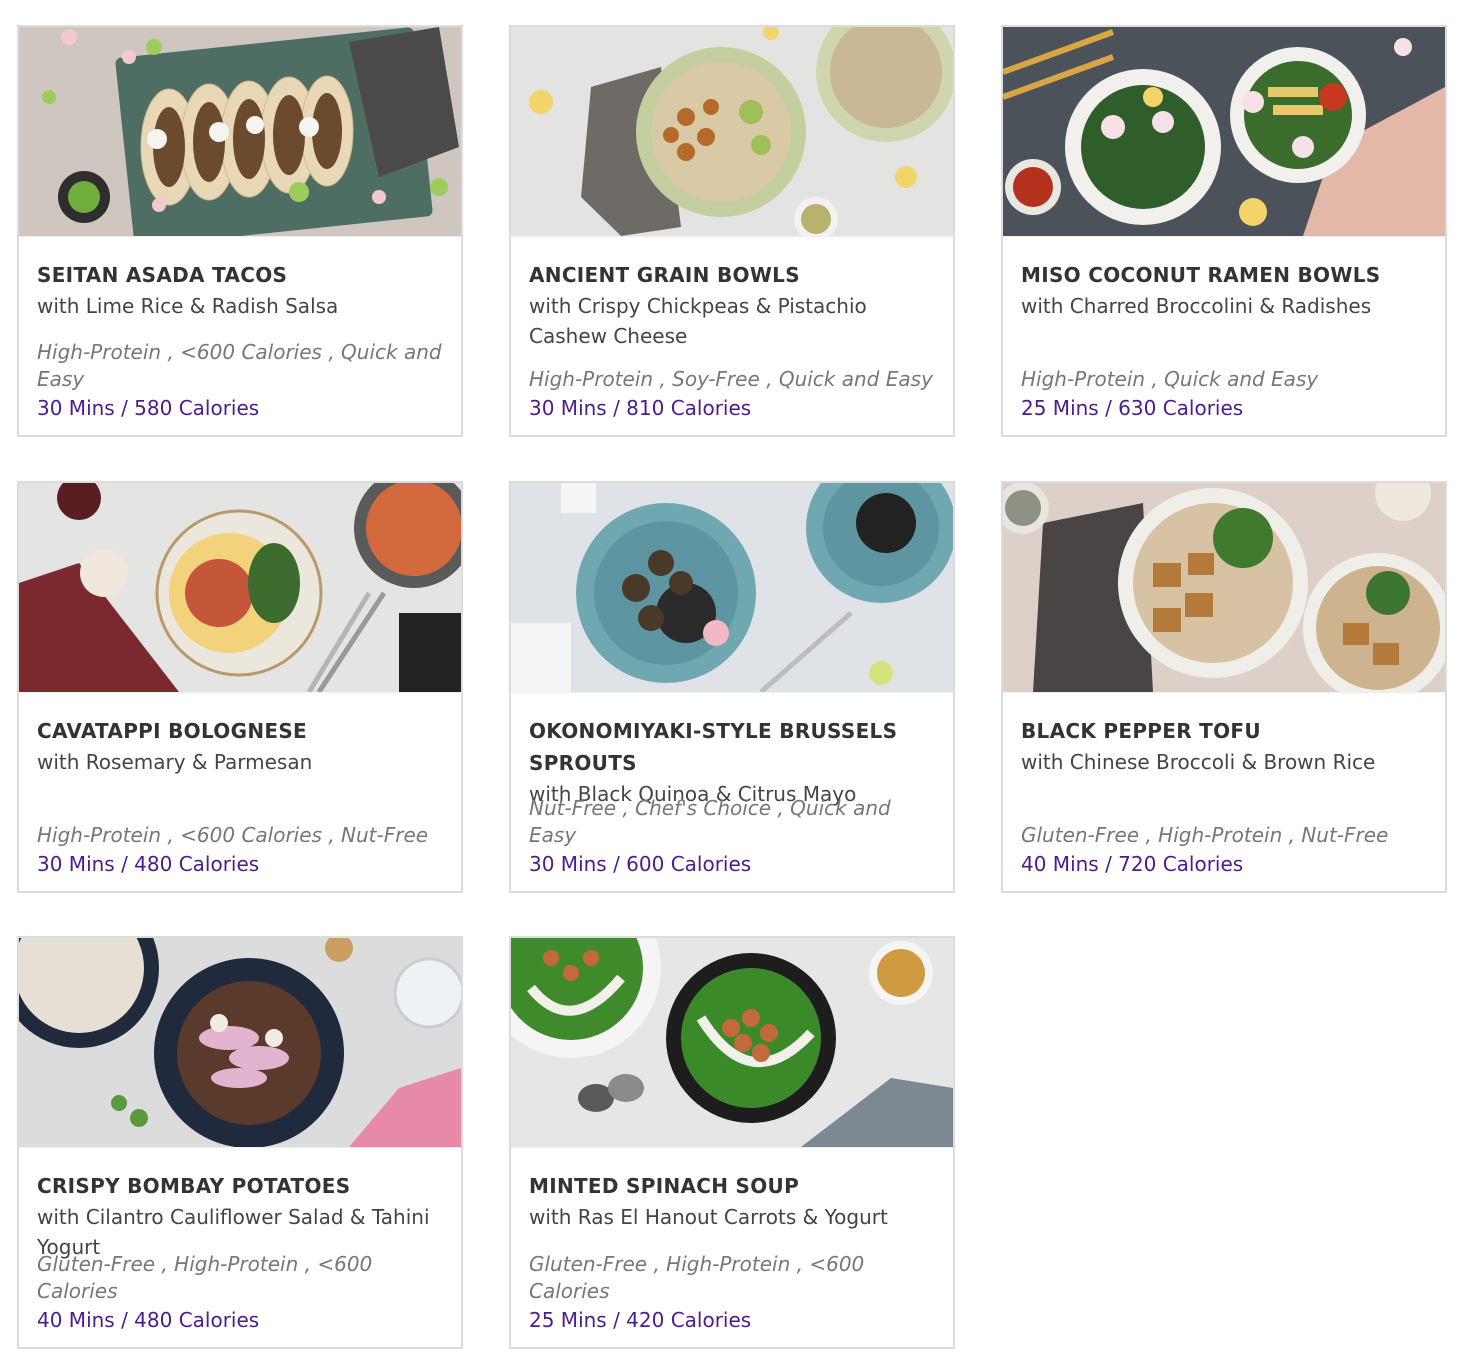 This screenshot has height=1365, width=1466. Describe the element at coordinates (640, 1320) in the screenshot. I see `recipe-time-calories: 25 Mins / 420 Calories` at that location.